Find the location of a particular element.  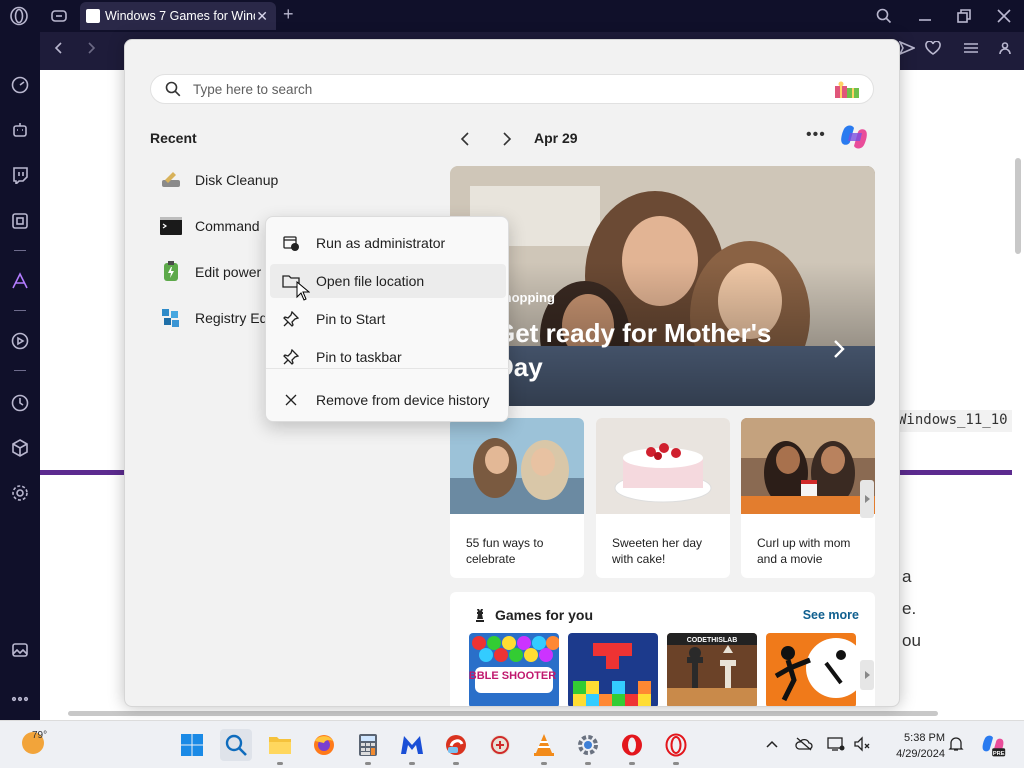

chevron-right-icon is located at coordinates (507, 139).